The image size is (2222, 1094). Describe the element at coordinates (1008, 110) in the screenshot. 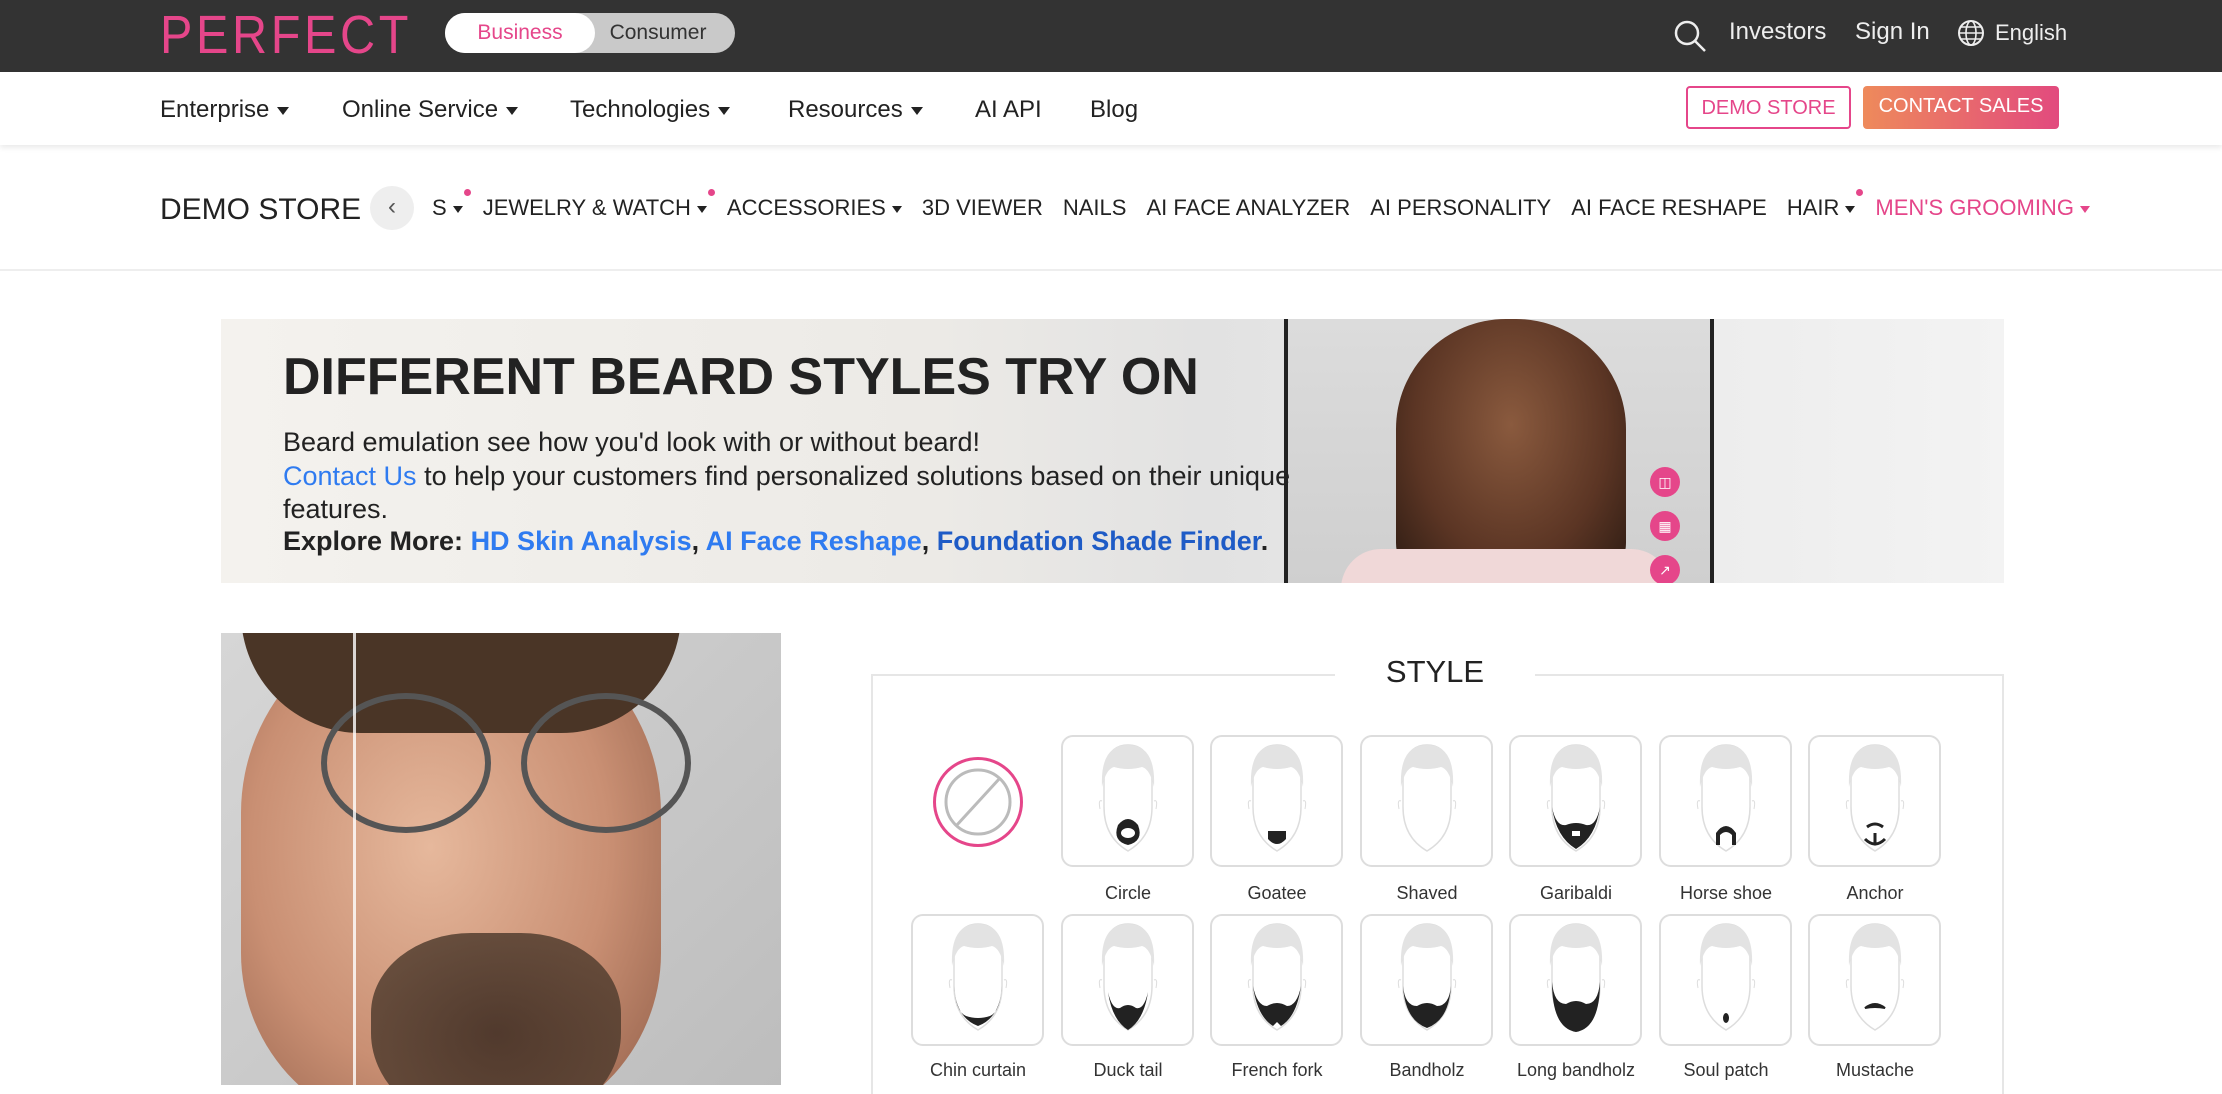

I see `nav-ai-api: AI API` at that location.